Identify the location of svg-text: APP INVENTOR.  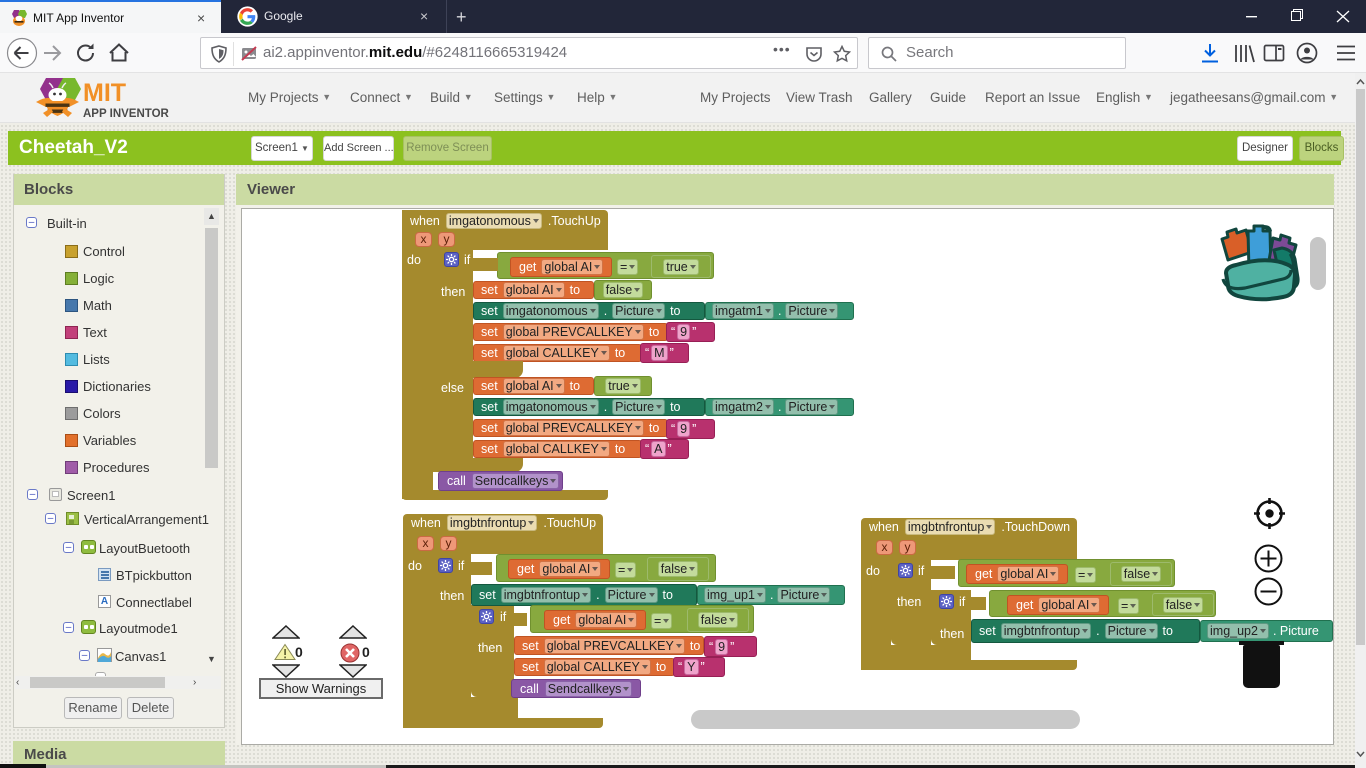
(126, 114).